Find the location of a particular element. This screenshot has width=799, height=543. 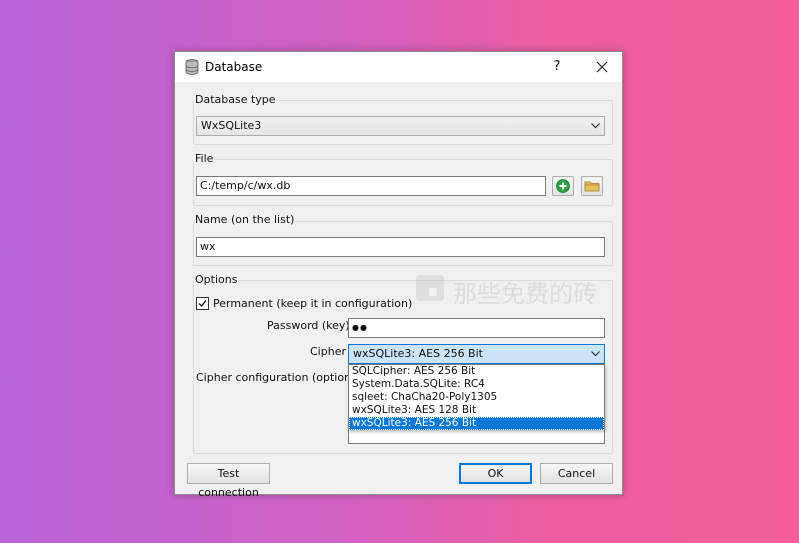

create-file-button is located at coordinates (563, 186).